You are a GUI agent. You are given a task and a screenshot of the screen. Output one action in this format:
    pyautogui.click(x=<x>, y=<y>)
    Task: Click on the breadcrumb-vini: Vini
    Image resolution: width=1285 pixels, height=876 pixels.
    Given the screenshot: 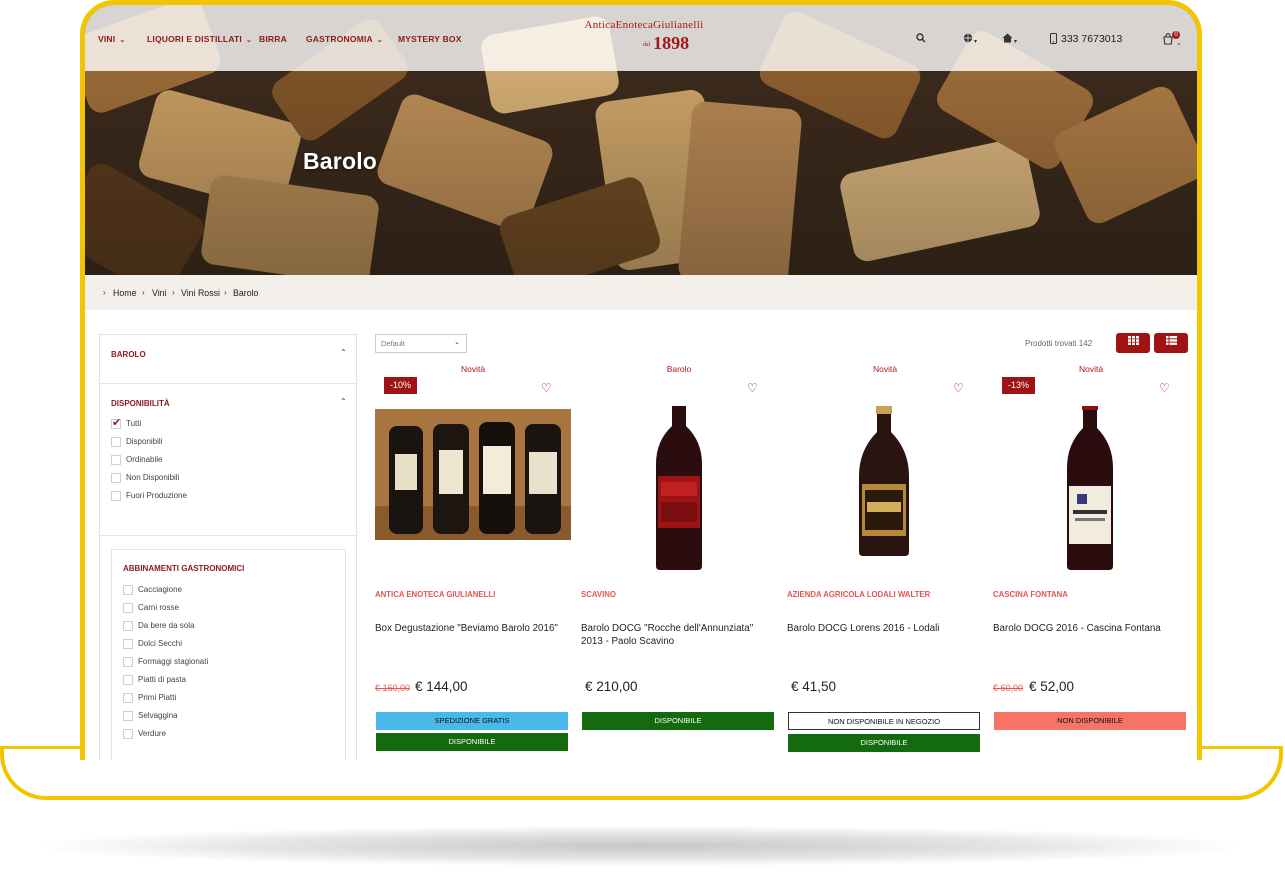 What is the action you would take?
    pyautogui.click(x=159, y=293)
    